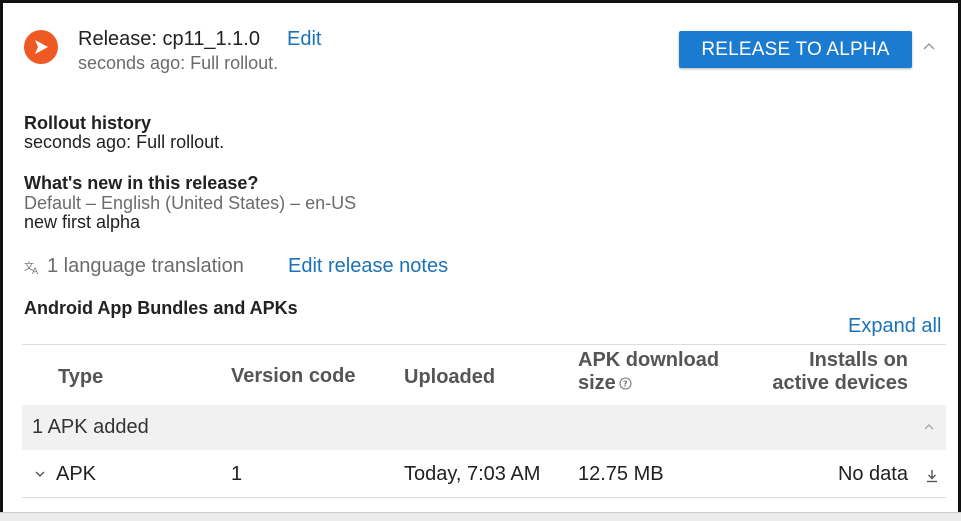 This screenshot has width=961, height=521. What do you see at coordinates (178, 63) in the screenshot?
I see `release-subtitle: seconds ago: Full rollout.` at bounding box center [178, 63].